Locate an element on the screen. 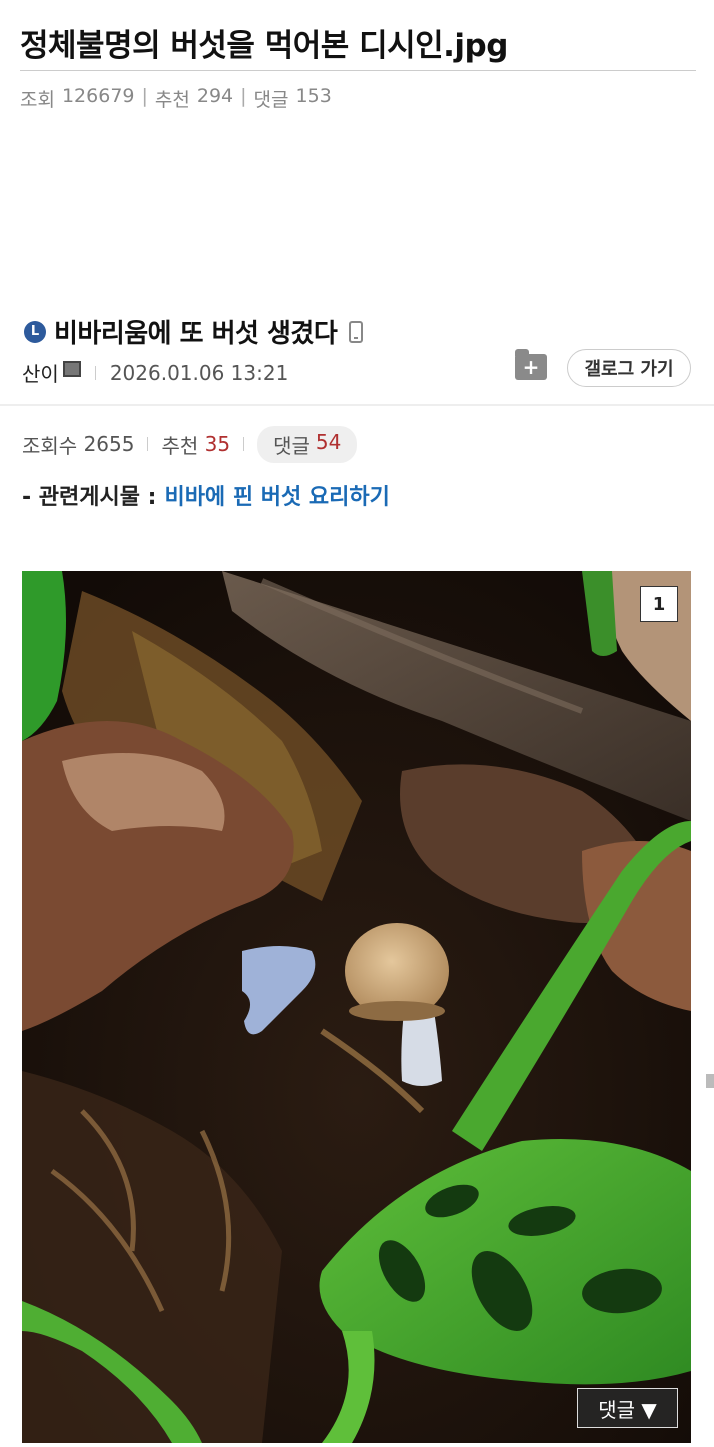  plus-icon: + is located at coordinates (531, 367).